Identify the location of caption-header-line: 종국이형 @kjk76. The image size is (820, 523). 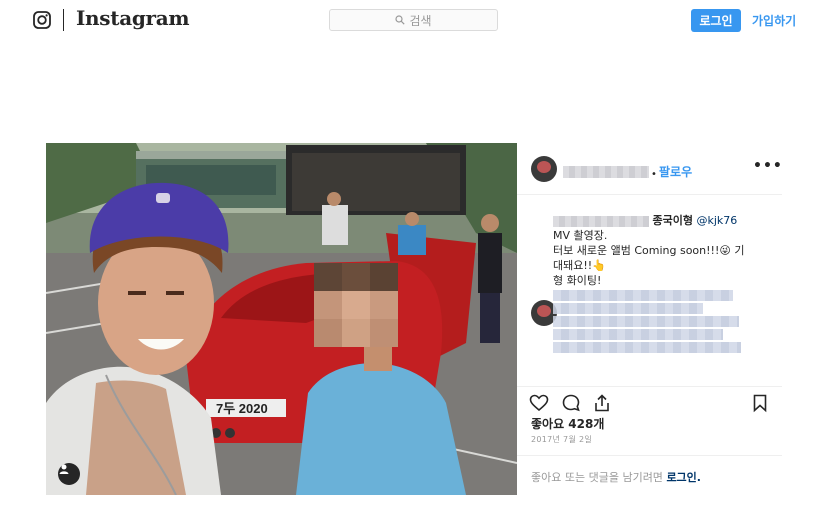
(661, 220).